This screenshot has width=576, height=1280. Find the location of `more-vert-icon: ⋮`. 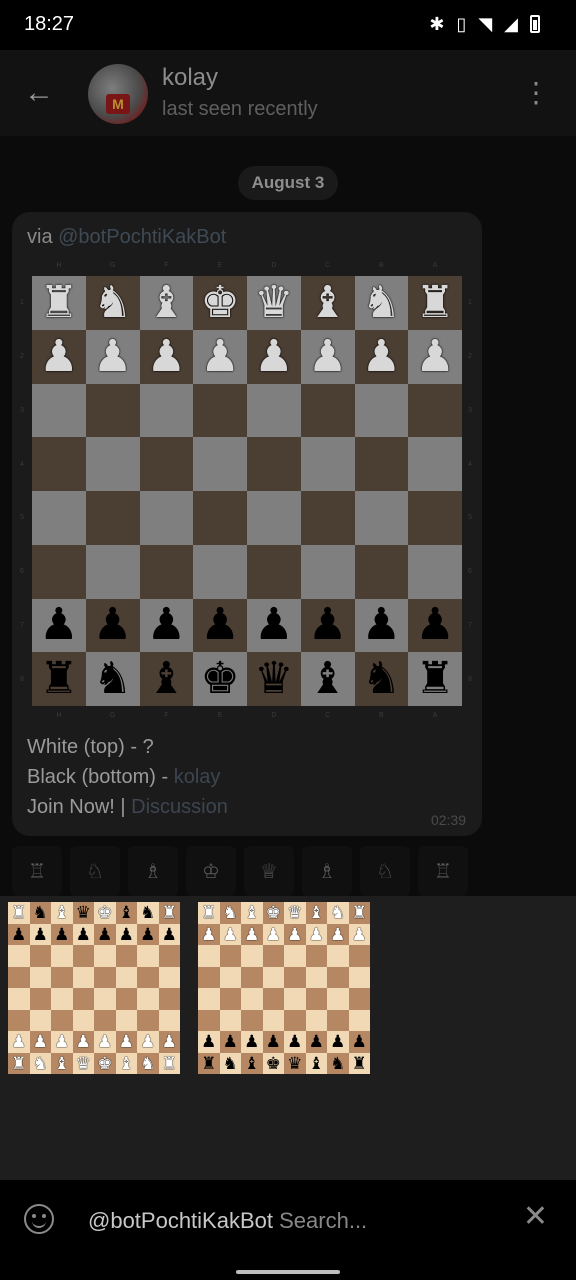

more-vert-icon: ⋮ is located at coordinates (536, 93).